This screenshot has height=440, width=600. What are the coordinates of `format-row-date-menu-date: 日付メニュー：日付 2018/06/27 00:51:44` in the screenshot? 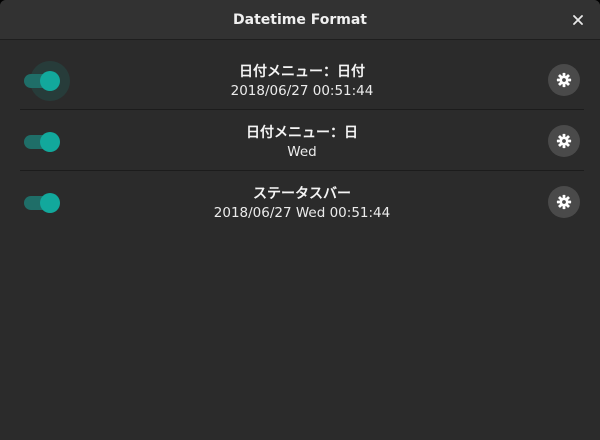 It's located at (302, 79).